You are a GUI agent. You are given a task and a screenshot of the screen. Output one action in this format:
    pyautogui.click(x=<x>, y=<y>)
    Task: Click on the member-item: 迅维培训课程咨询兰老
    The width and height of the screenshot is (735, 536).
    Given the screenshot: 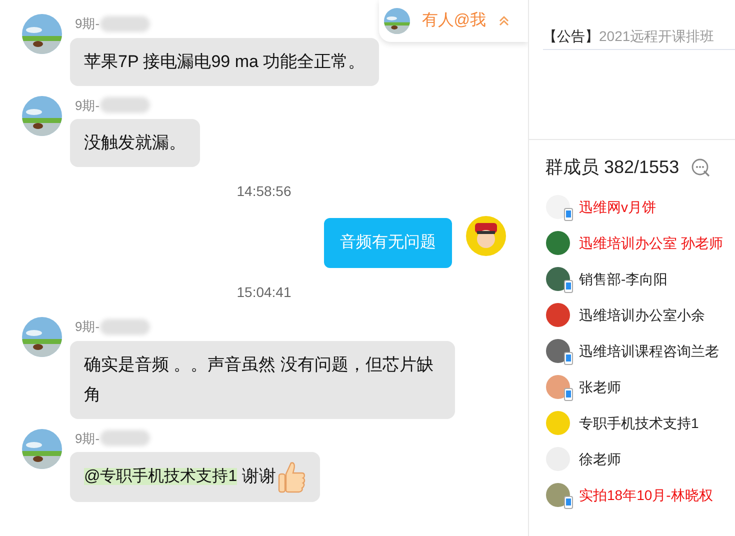 What is the action you would take?
    pyautogui.click(x=640, y=351)
    